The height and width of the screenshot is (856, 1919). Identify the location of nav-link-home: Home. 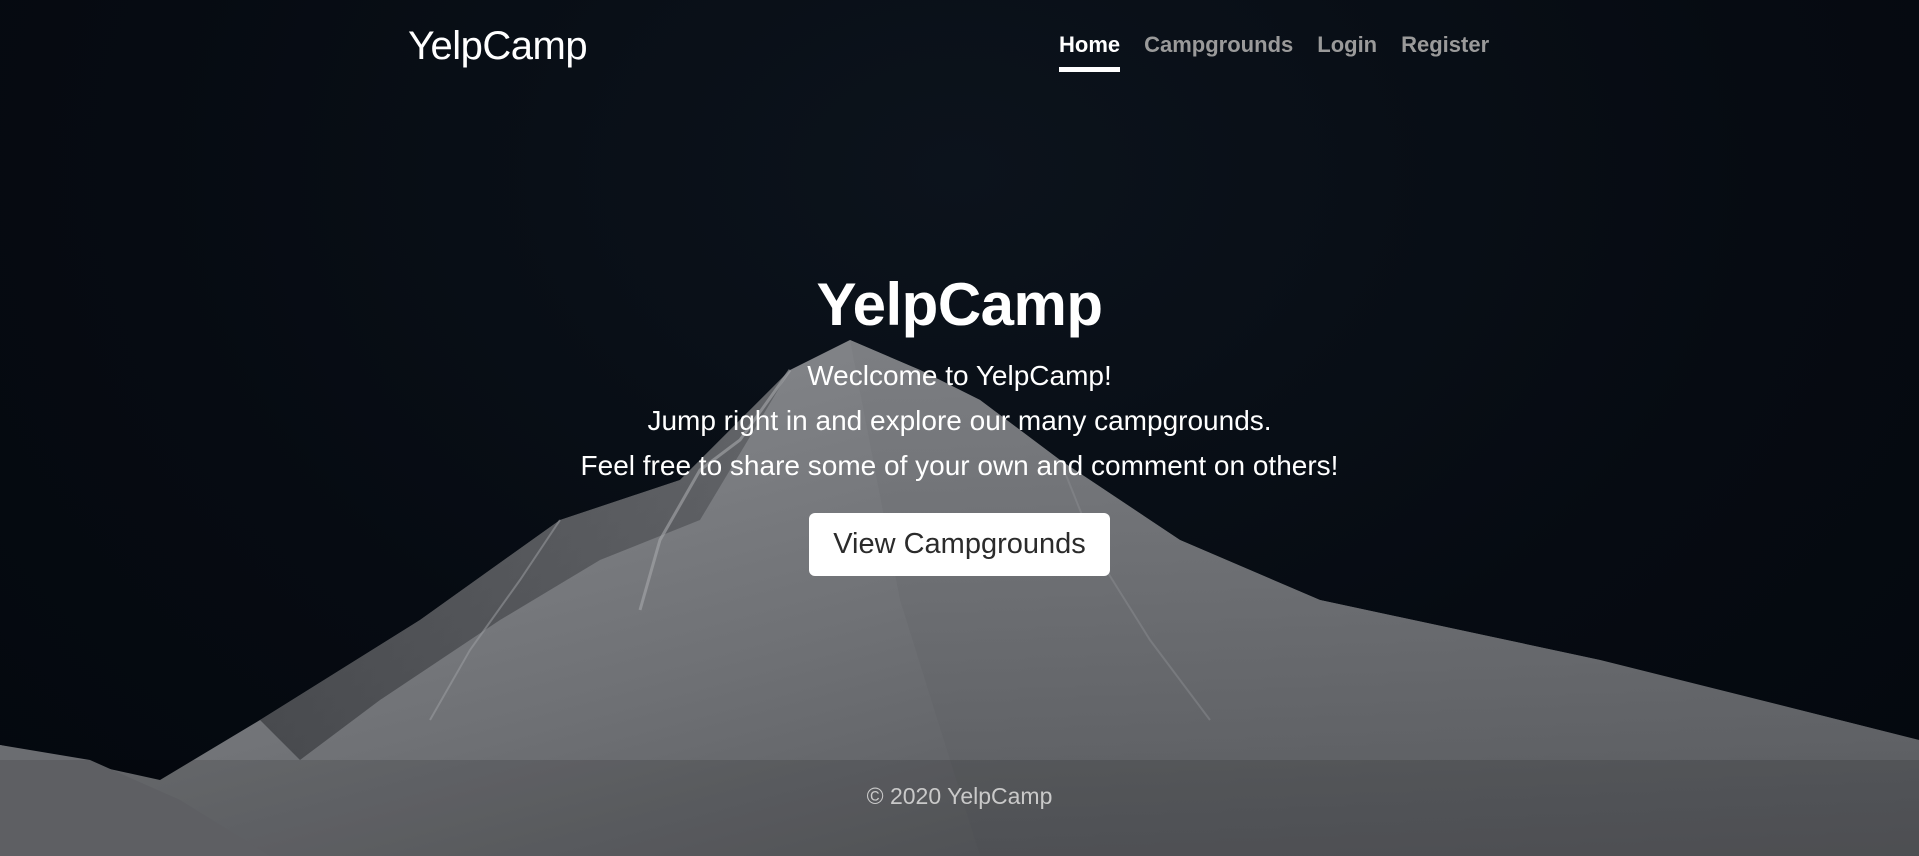
(1090, 52).